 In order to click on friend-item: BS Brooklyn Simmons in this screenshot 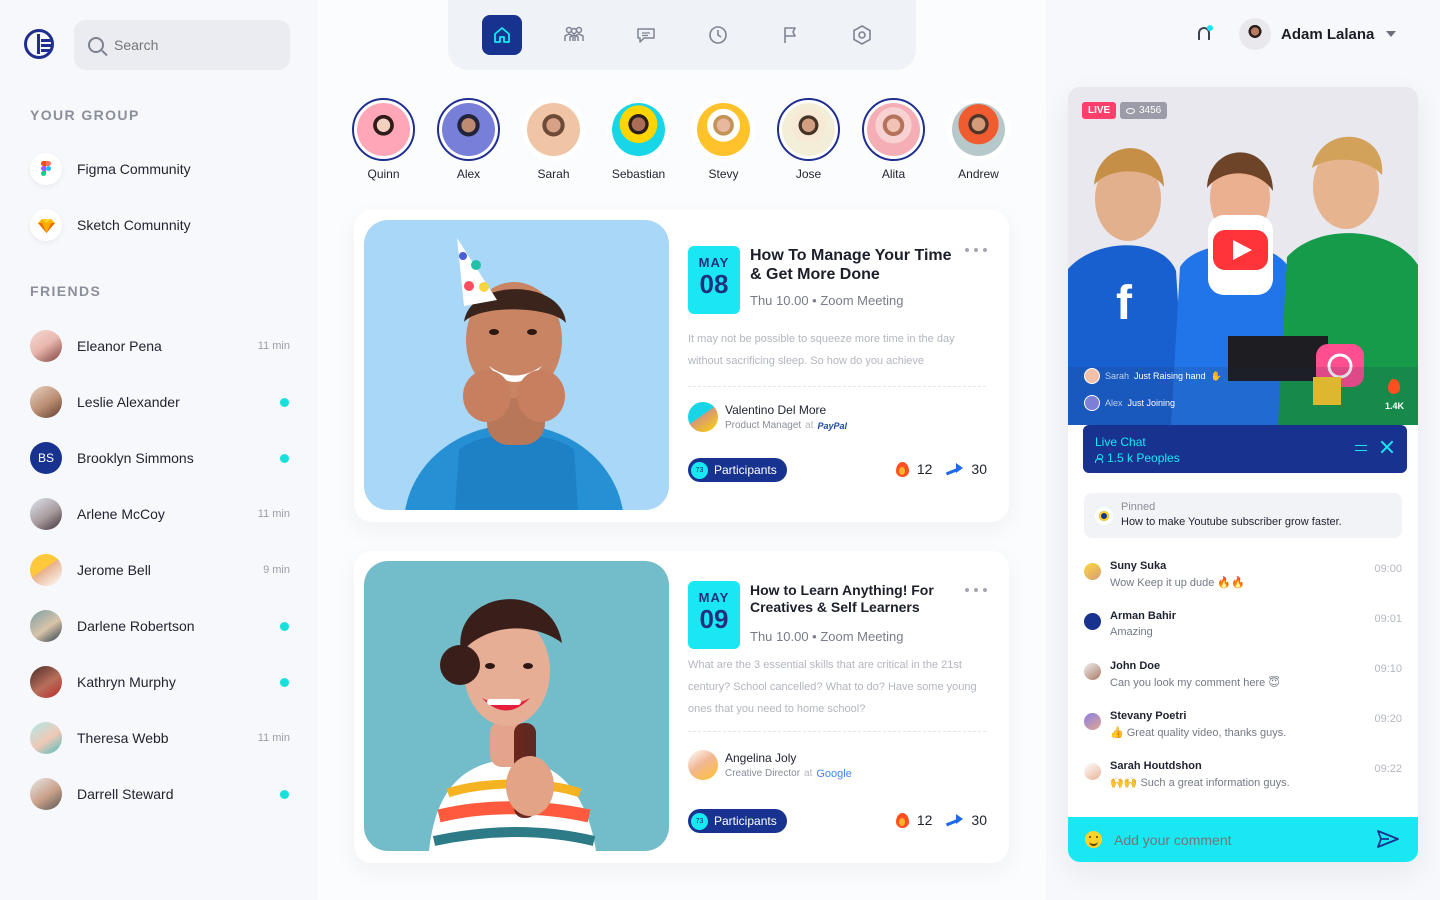, I will do `click(160, 458)`.